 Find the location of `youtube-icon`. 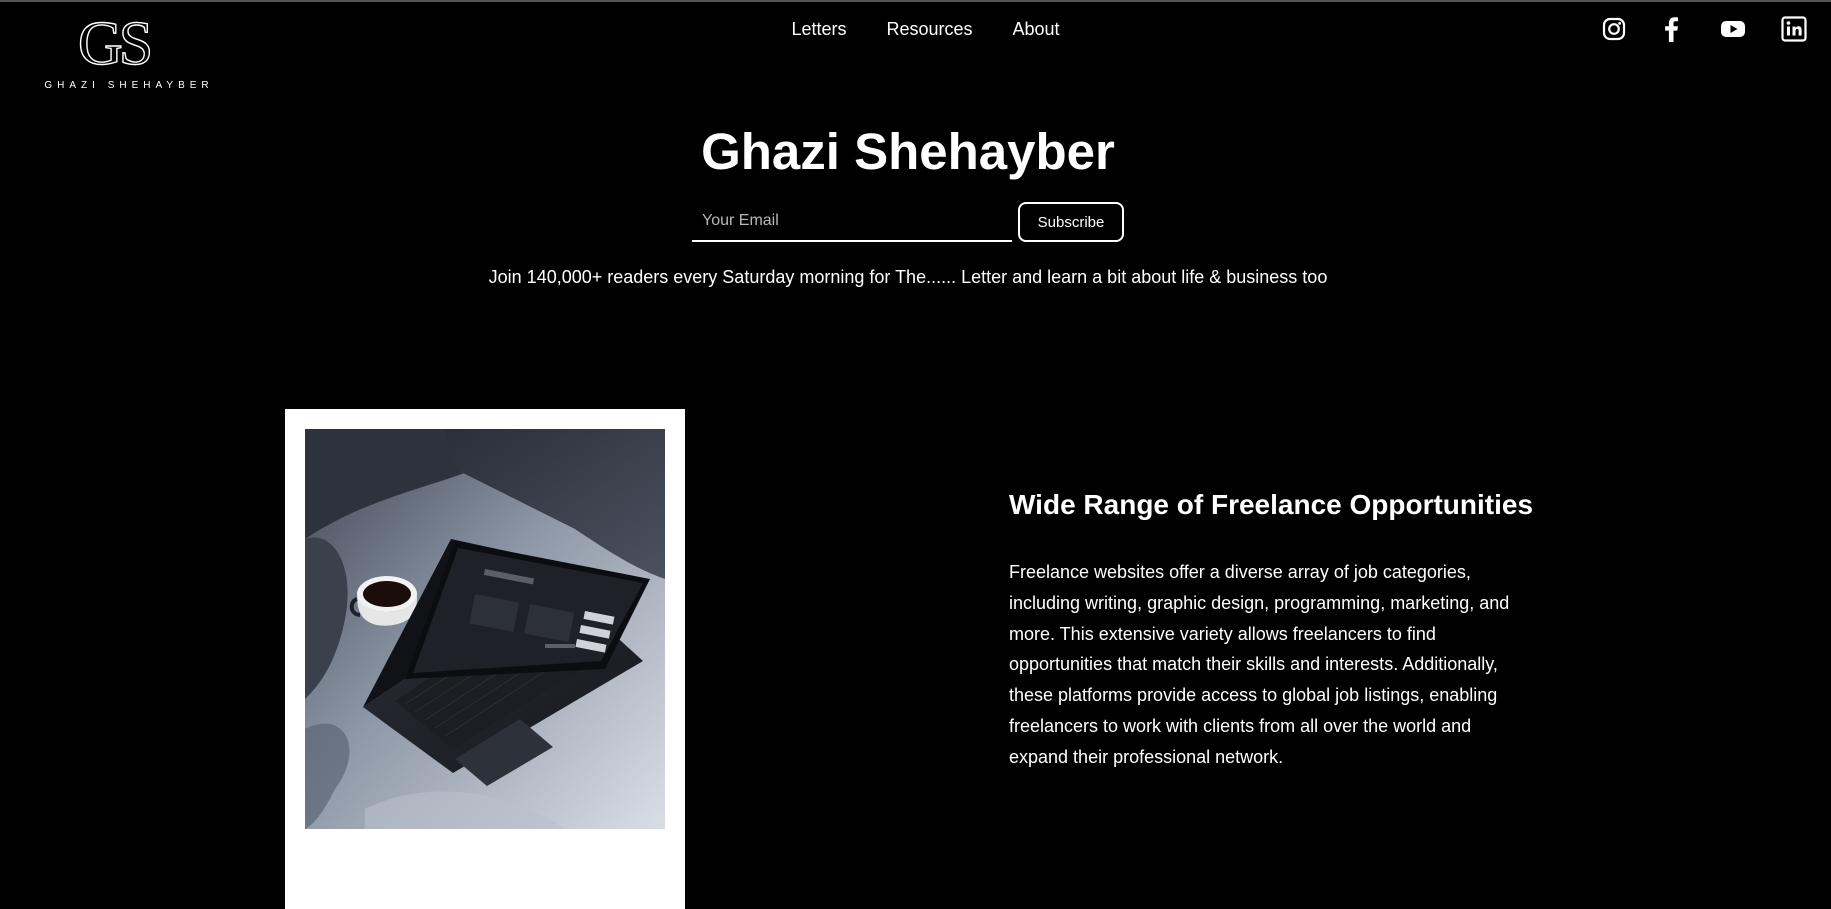

youtube-icon is located at coordinates (1733, 29).